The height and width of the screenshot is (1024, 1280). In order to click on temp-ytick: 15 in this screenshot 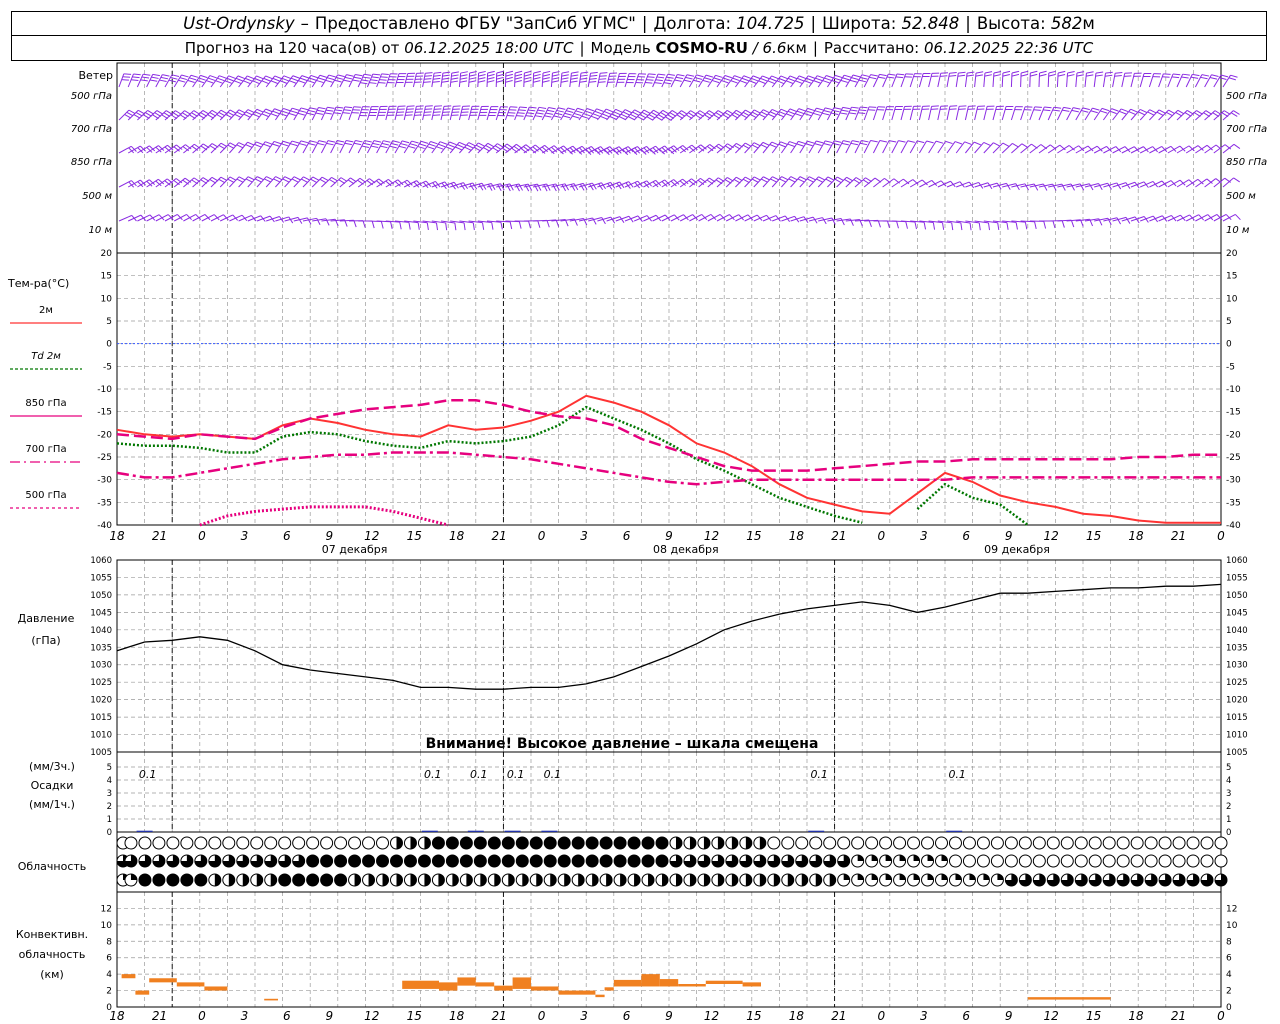, I will do `click(106, 277)`.